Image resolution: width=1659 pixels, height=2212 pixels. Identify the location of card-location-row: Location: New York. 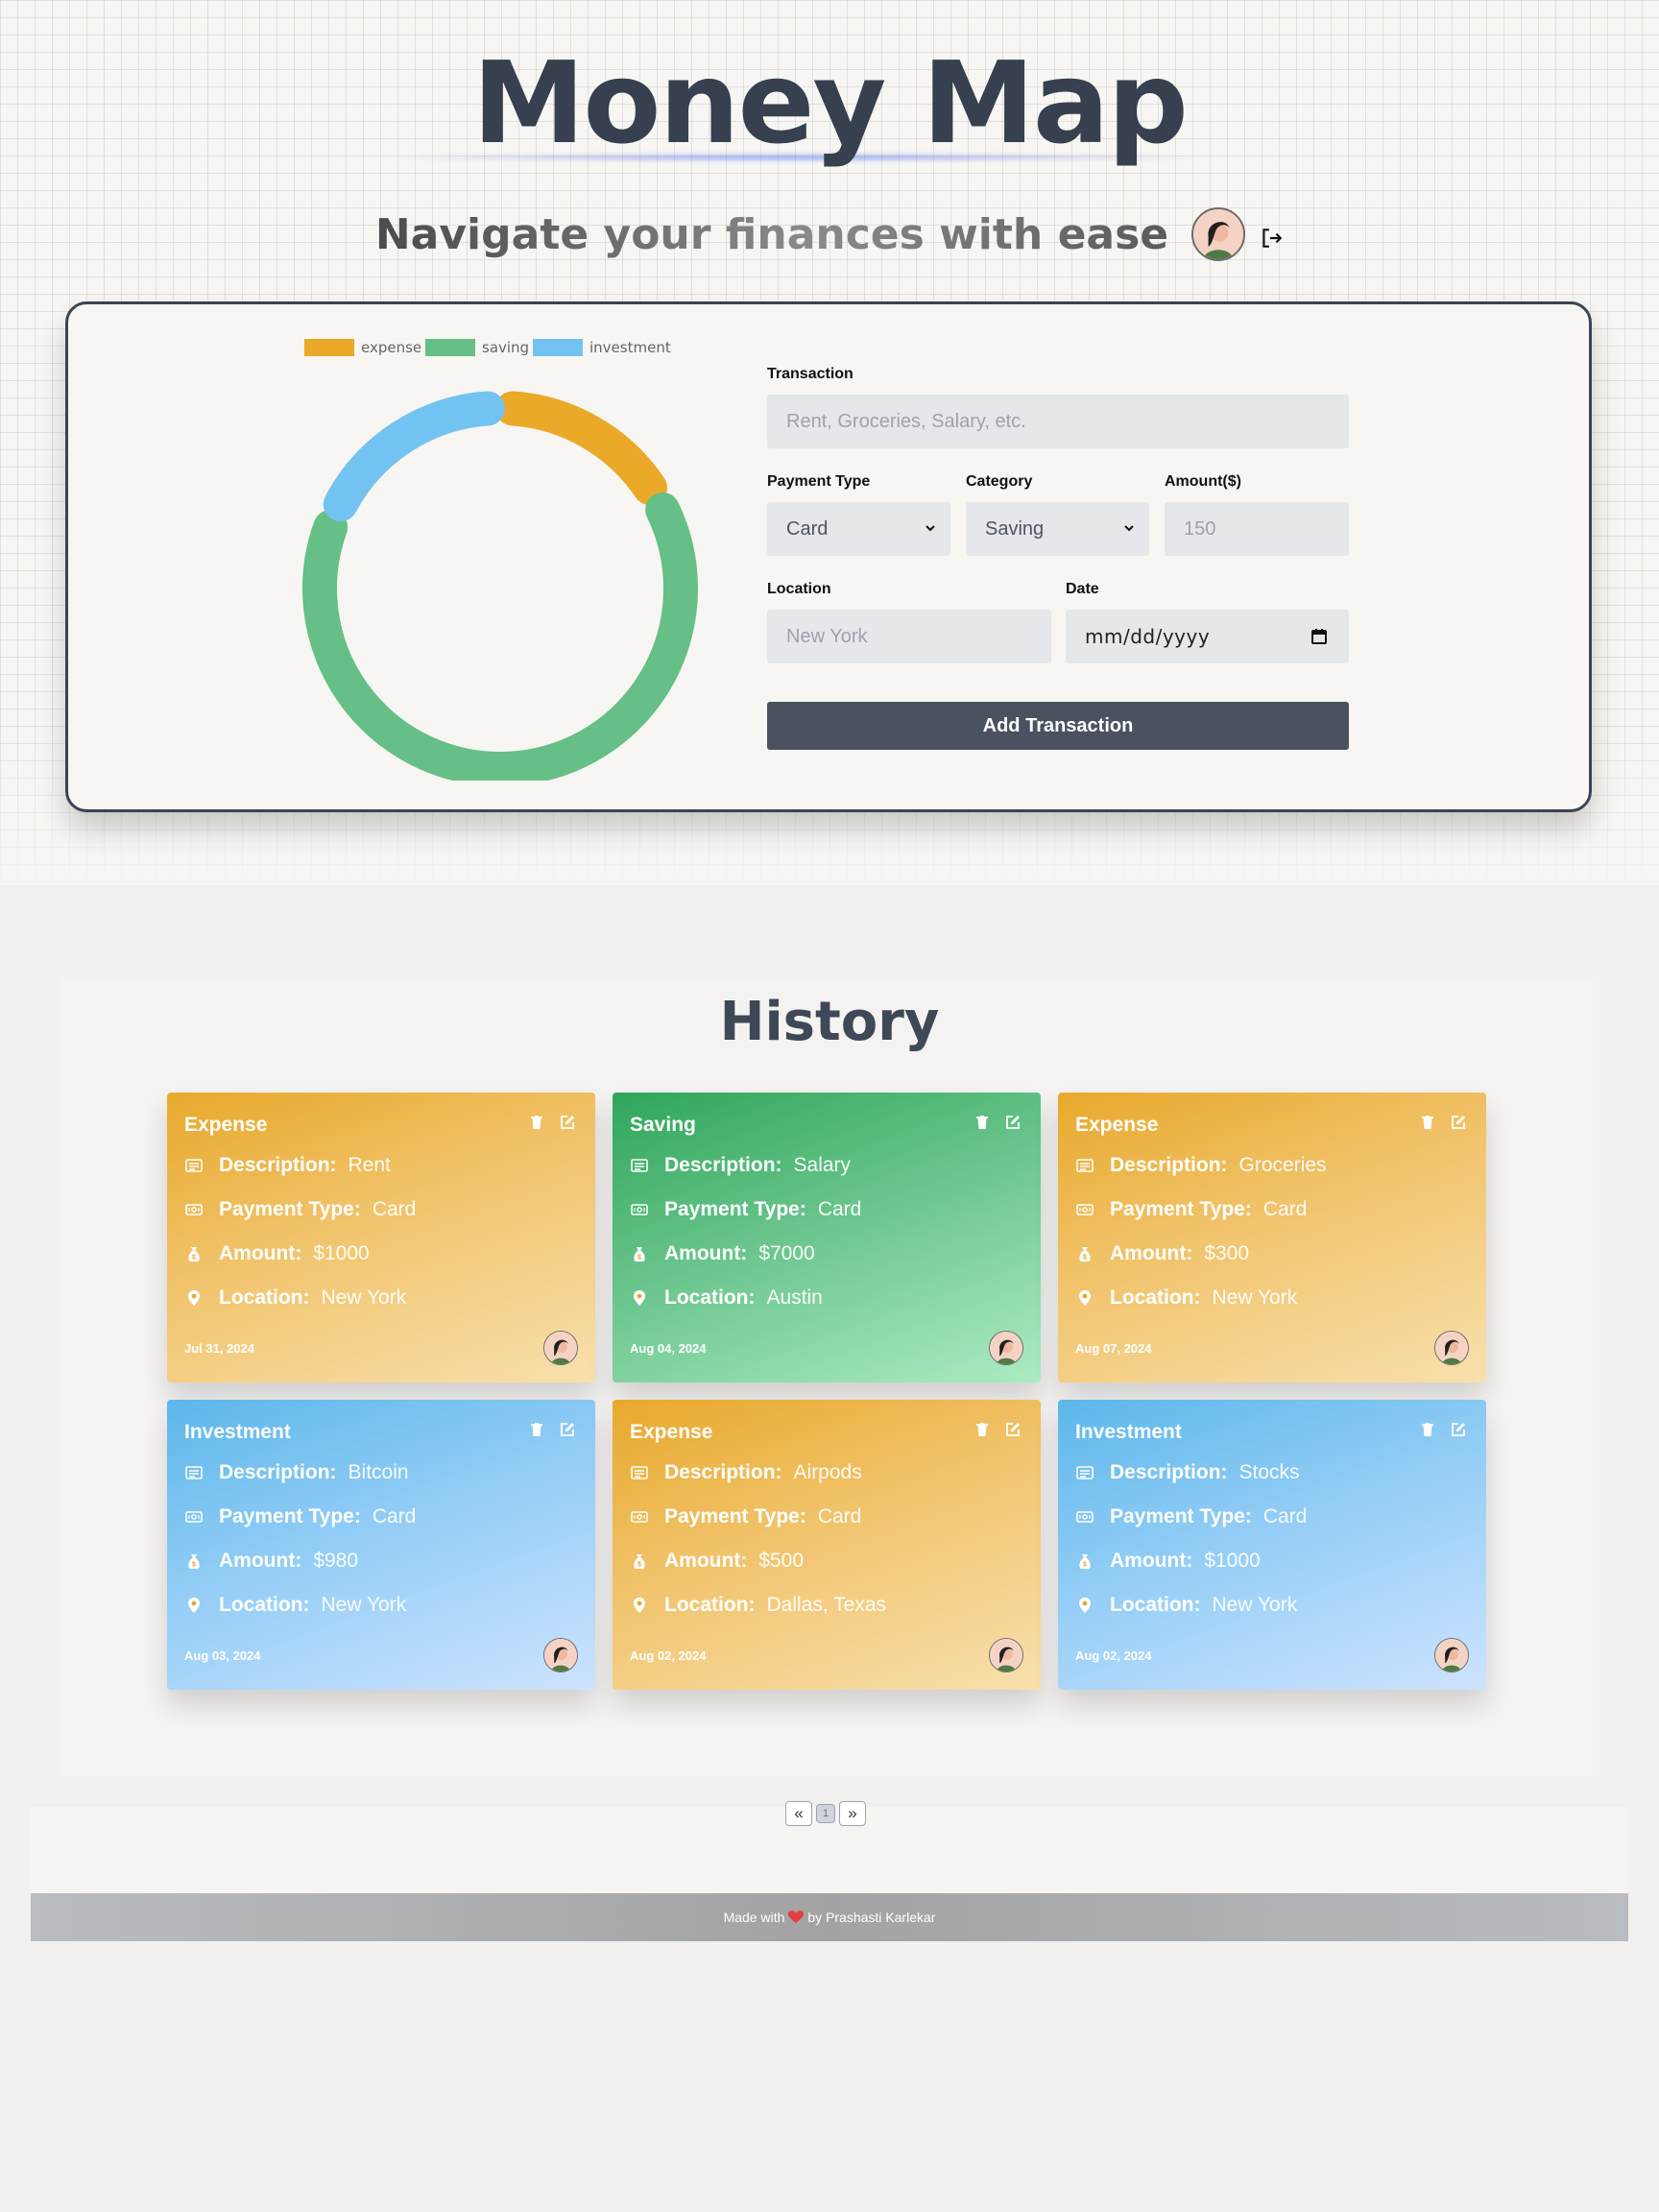
(1186, 1298).